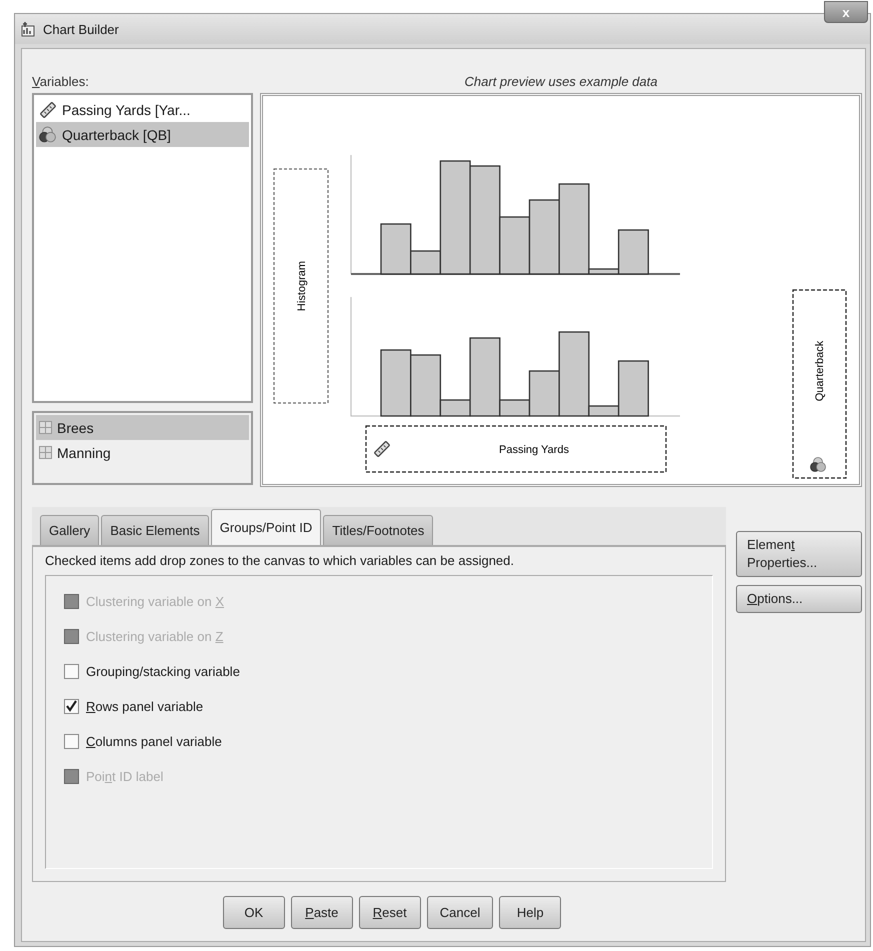  I want to click on checkbox-option: Grouping/stacking variable, so click(152, 671).